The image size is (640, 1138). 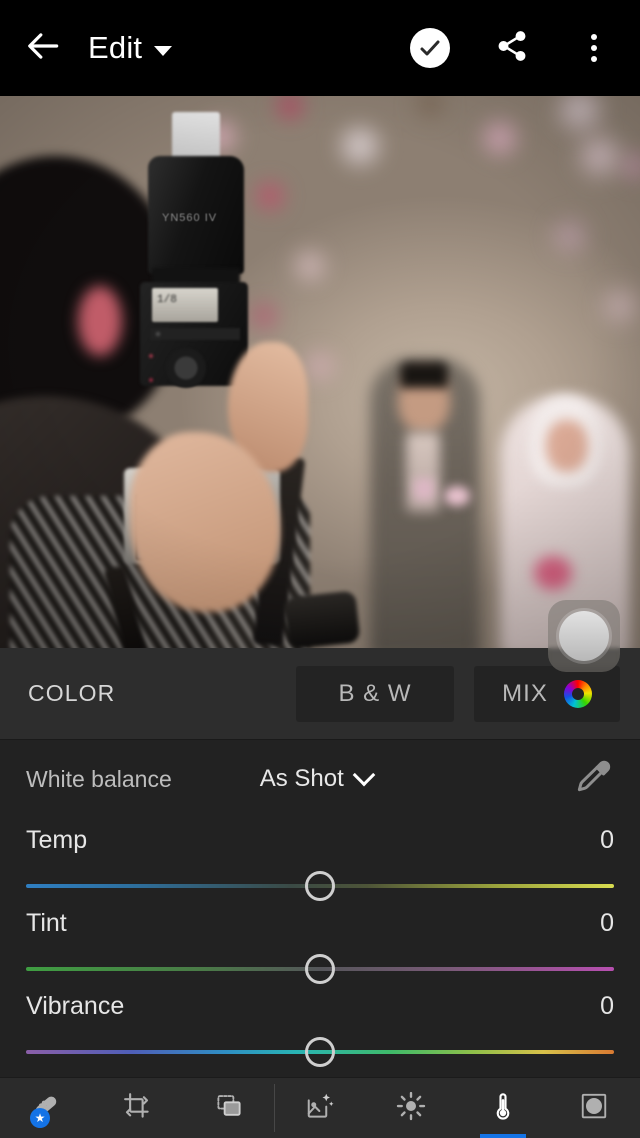 I want to click on white-balance-dropdown: As Shot, so click(x=317, y=778).